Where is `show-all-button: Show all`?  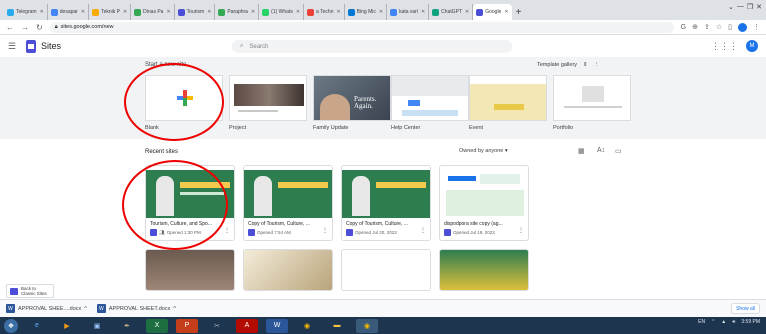 show-all-button: Show all is located at coordinates (745, 308).